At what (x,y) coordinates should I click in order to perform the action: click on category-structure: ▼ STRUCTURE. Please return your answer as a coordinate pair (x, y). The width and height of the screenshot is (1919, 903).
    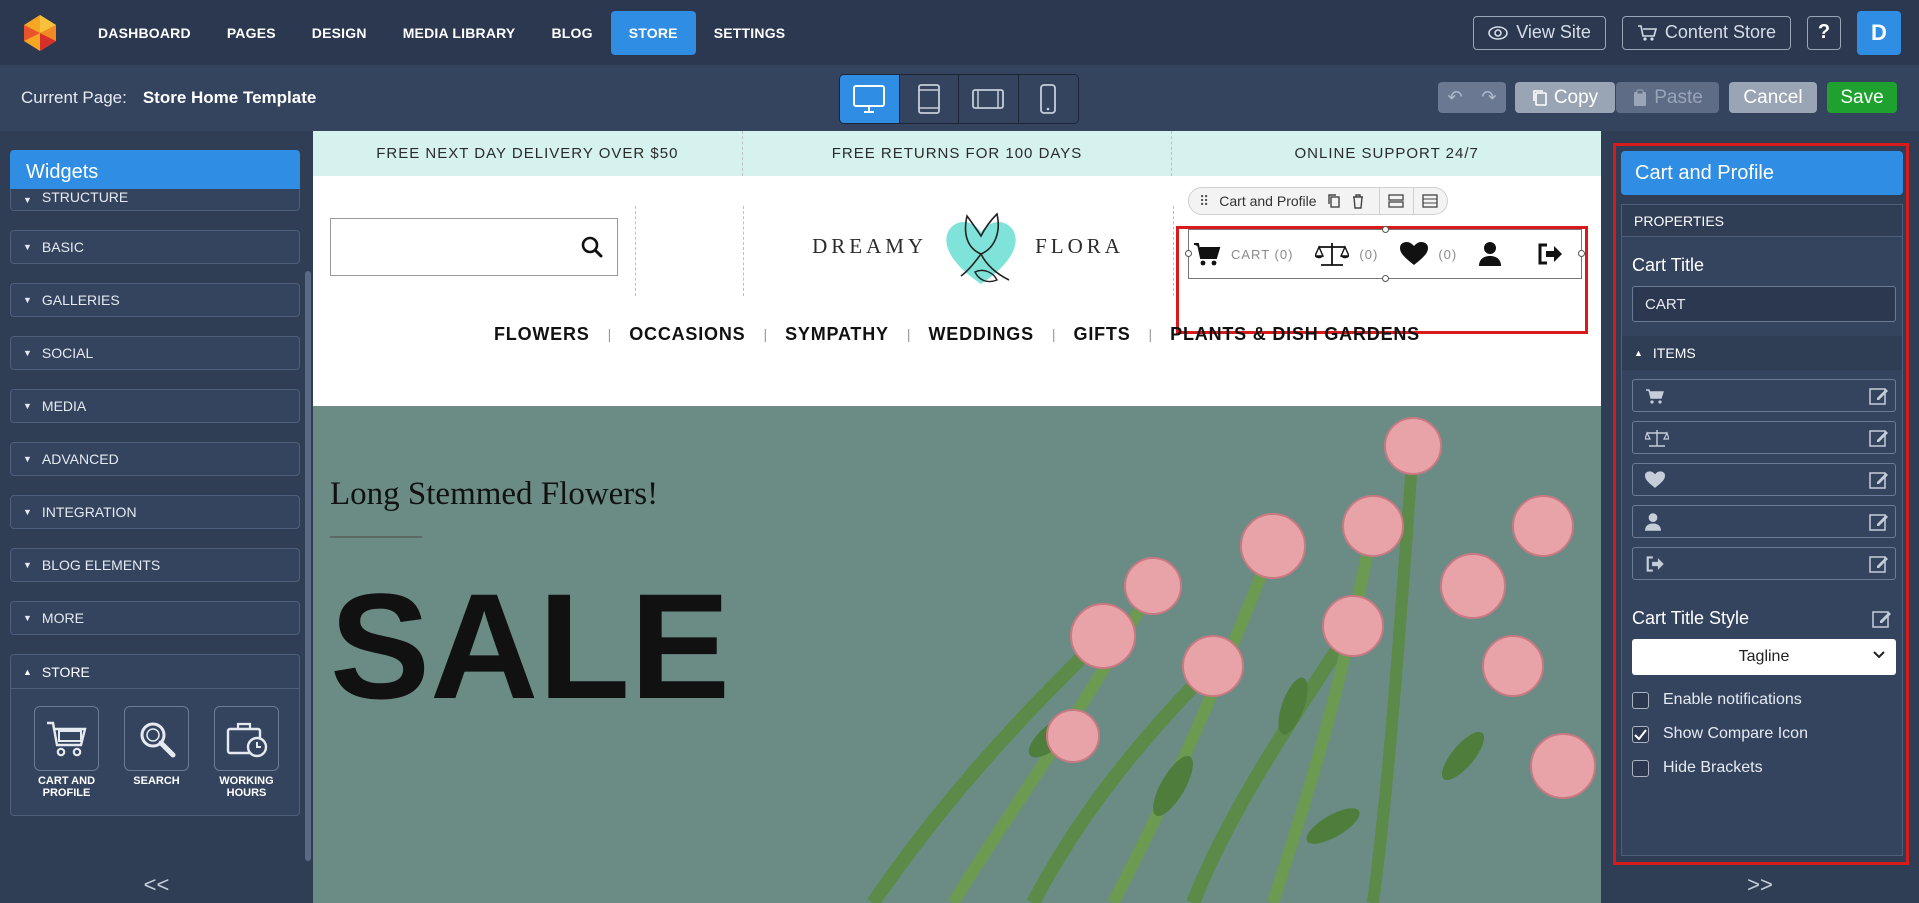
    Looking at the image, I should click on (155, 200).